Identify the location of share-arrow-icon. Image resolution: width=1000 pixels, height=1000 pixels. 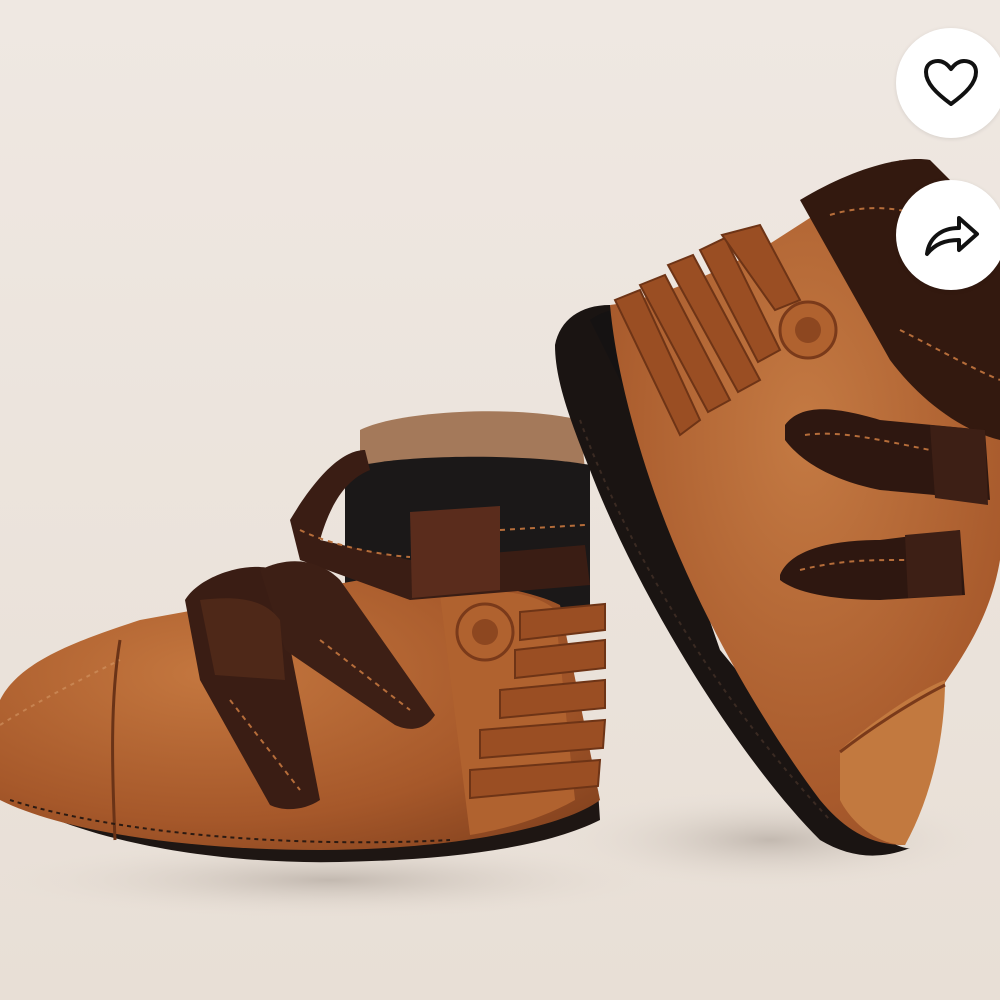
(952, 236).